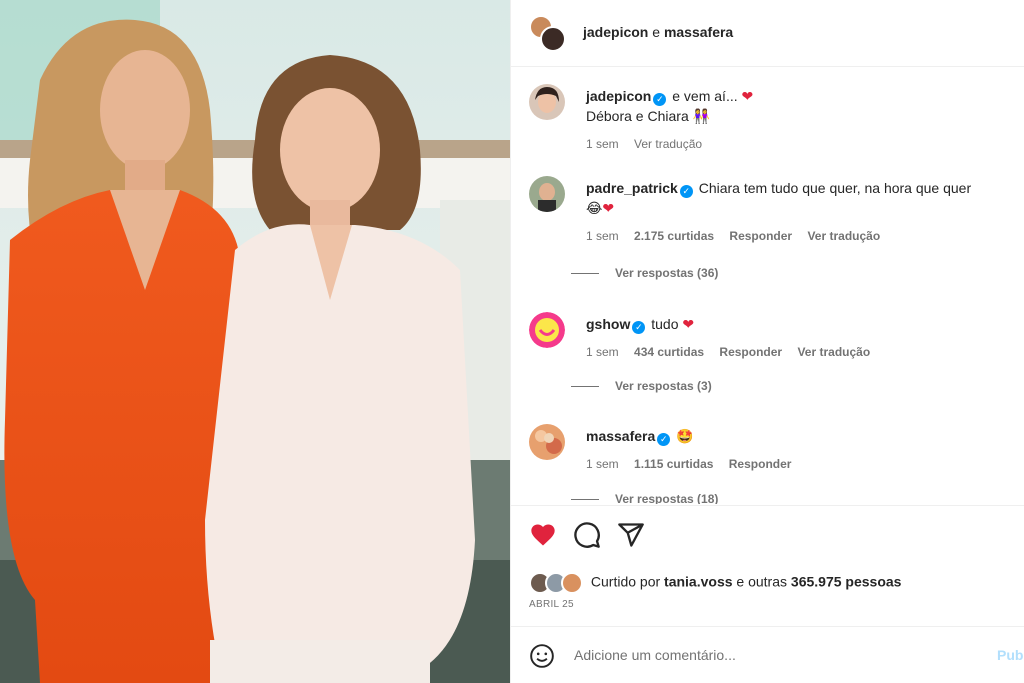  Describe the element at coordinates (551, 604) in the screenshot. I see `post-date: ABRIL 25` at that location.